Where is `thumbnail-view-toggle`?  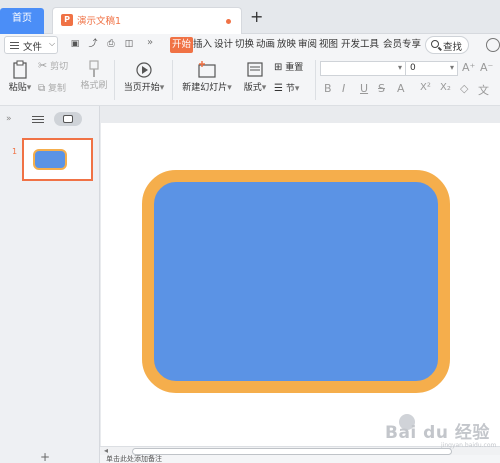 thumbnail-view-toggle is located at coordinates (68, 119).